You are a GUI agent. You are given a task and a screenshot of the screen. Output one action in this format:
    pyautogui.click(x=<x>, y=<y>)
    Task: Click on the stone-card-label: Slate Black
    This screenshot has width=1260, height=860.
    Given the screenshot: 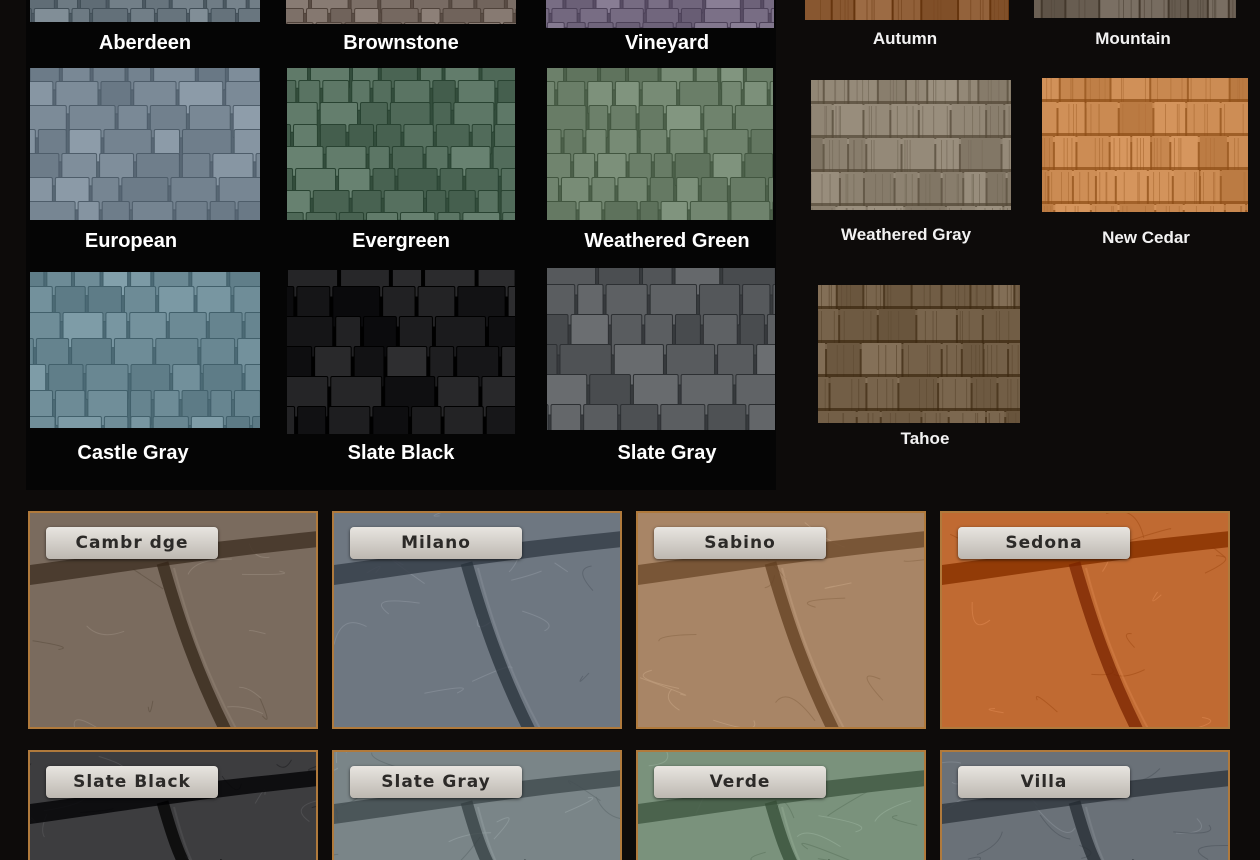 What is the action you would take?
    pyautogui.click(x=132, y=782)
    